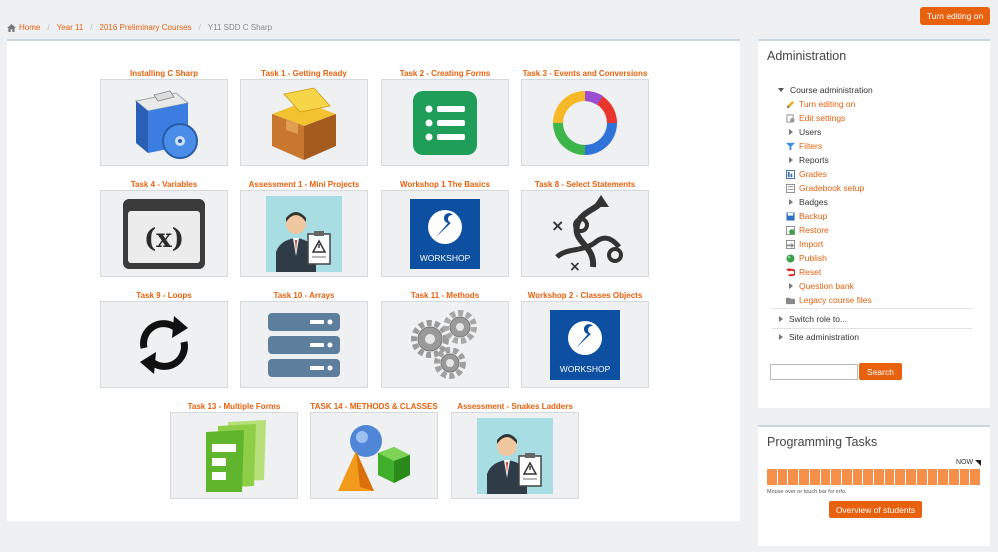 The height and width of the screenshot is (552, 998). I want to click on tile-assessment-snakes-ladders: Assessment - Snakes Ladders, so click(515, 450).